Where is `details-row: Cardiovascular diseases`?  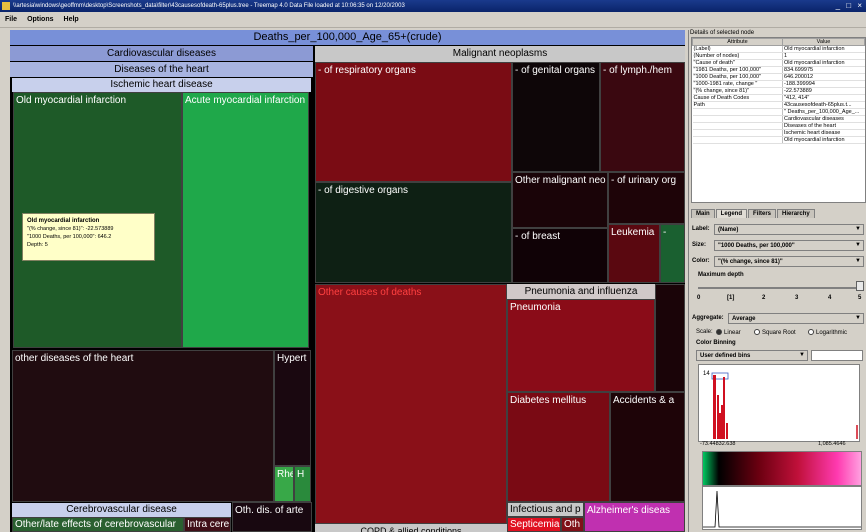
details-row: Cardiovascular diseases is located at coordinates (778, 119).